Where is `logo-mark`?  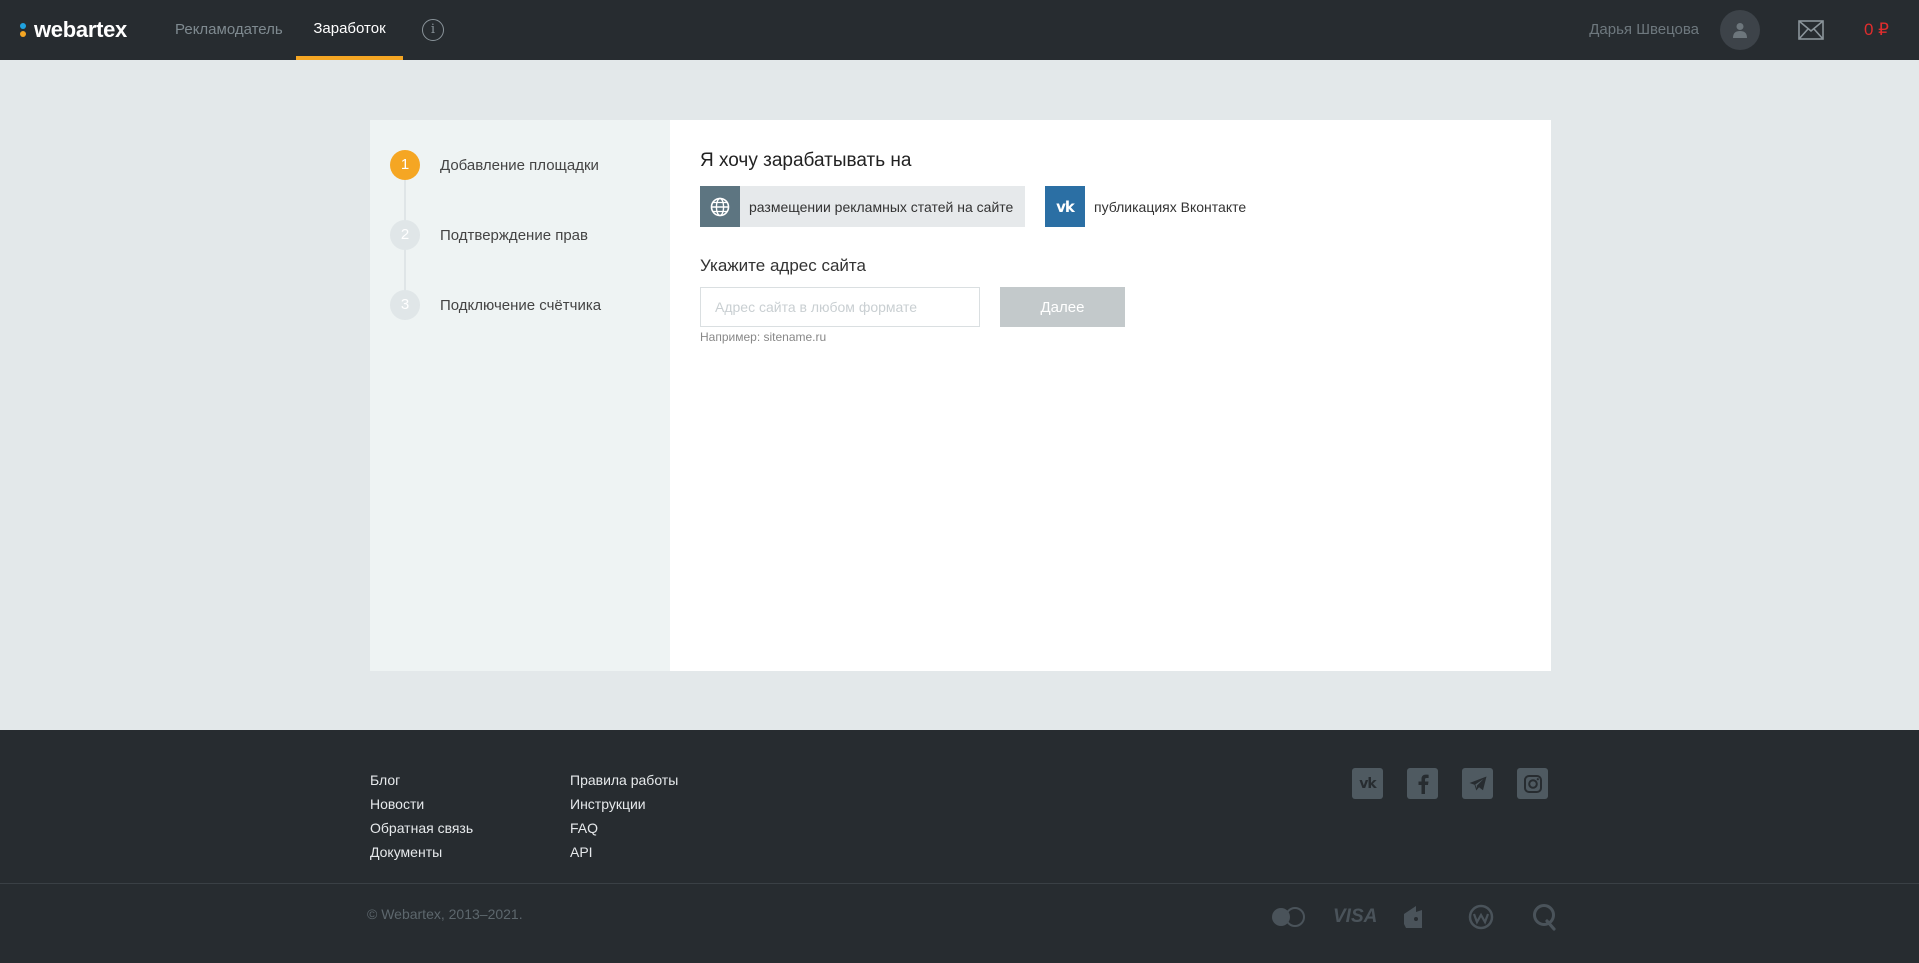
logo-mark is located at coordinates (24, 30).